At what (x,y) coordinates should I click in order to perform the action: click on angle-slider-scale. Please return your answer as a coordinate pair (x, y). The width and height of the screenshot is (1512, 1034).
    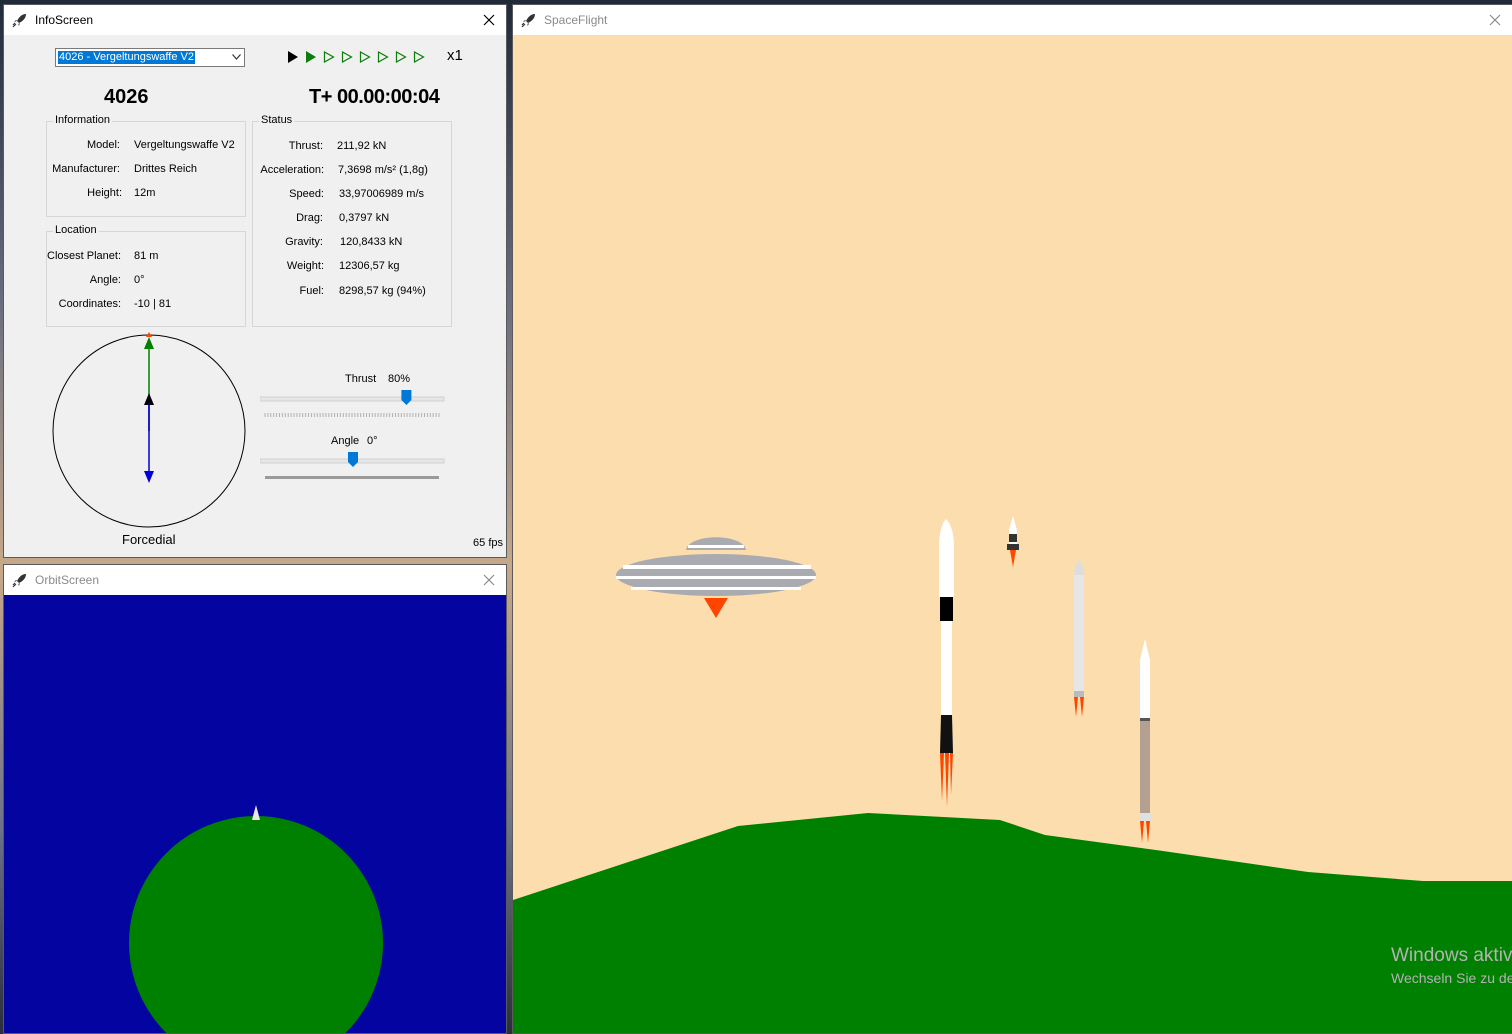
    Looking at the image, I should click on (352, 477).